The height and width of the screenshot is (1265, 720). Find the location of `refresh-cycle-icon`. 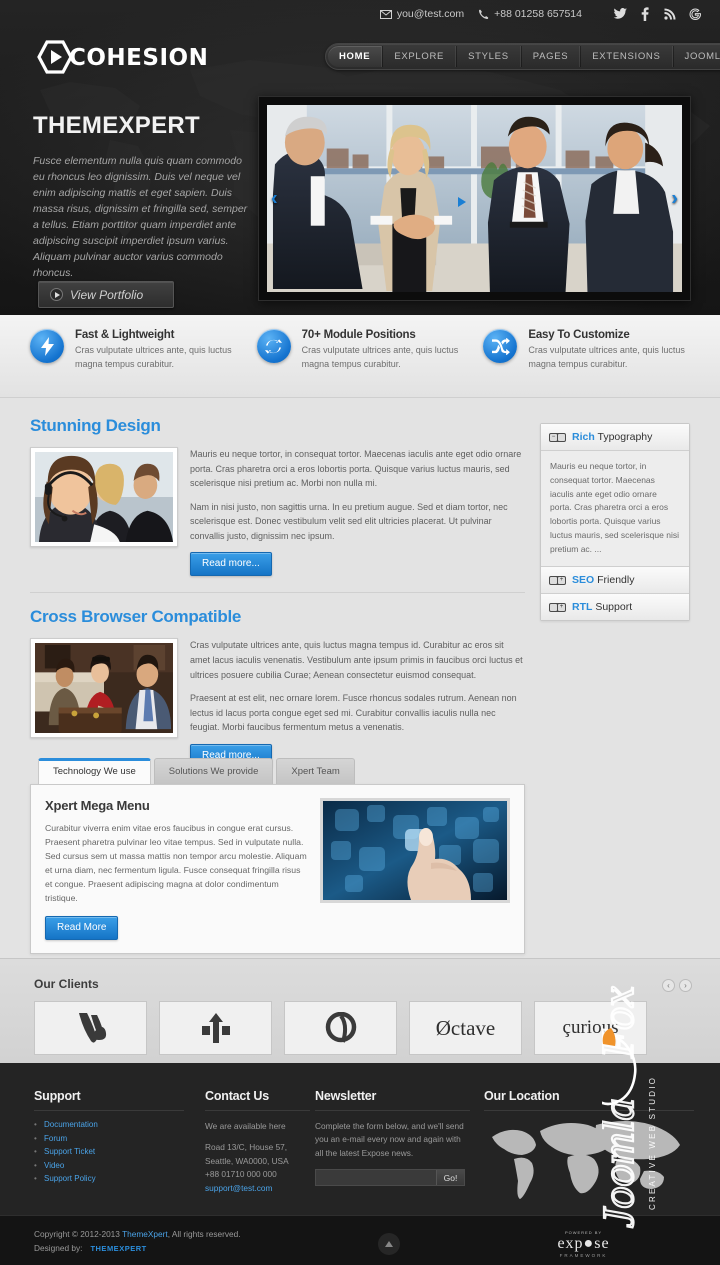

refresh-cycle-icon is located at coordinates (273, 346).